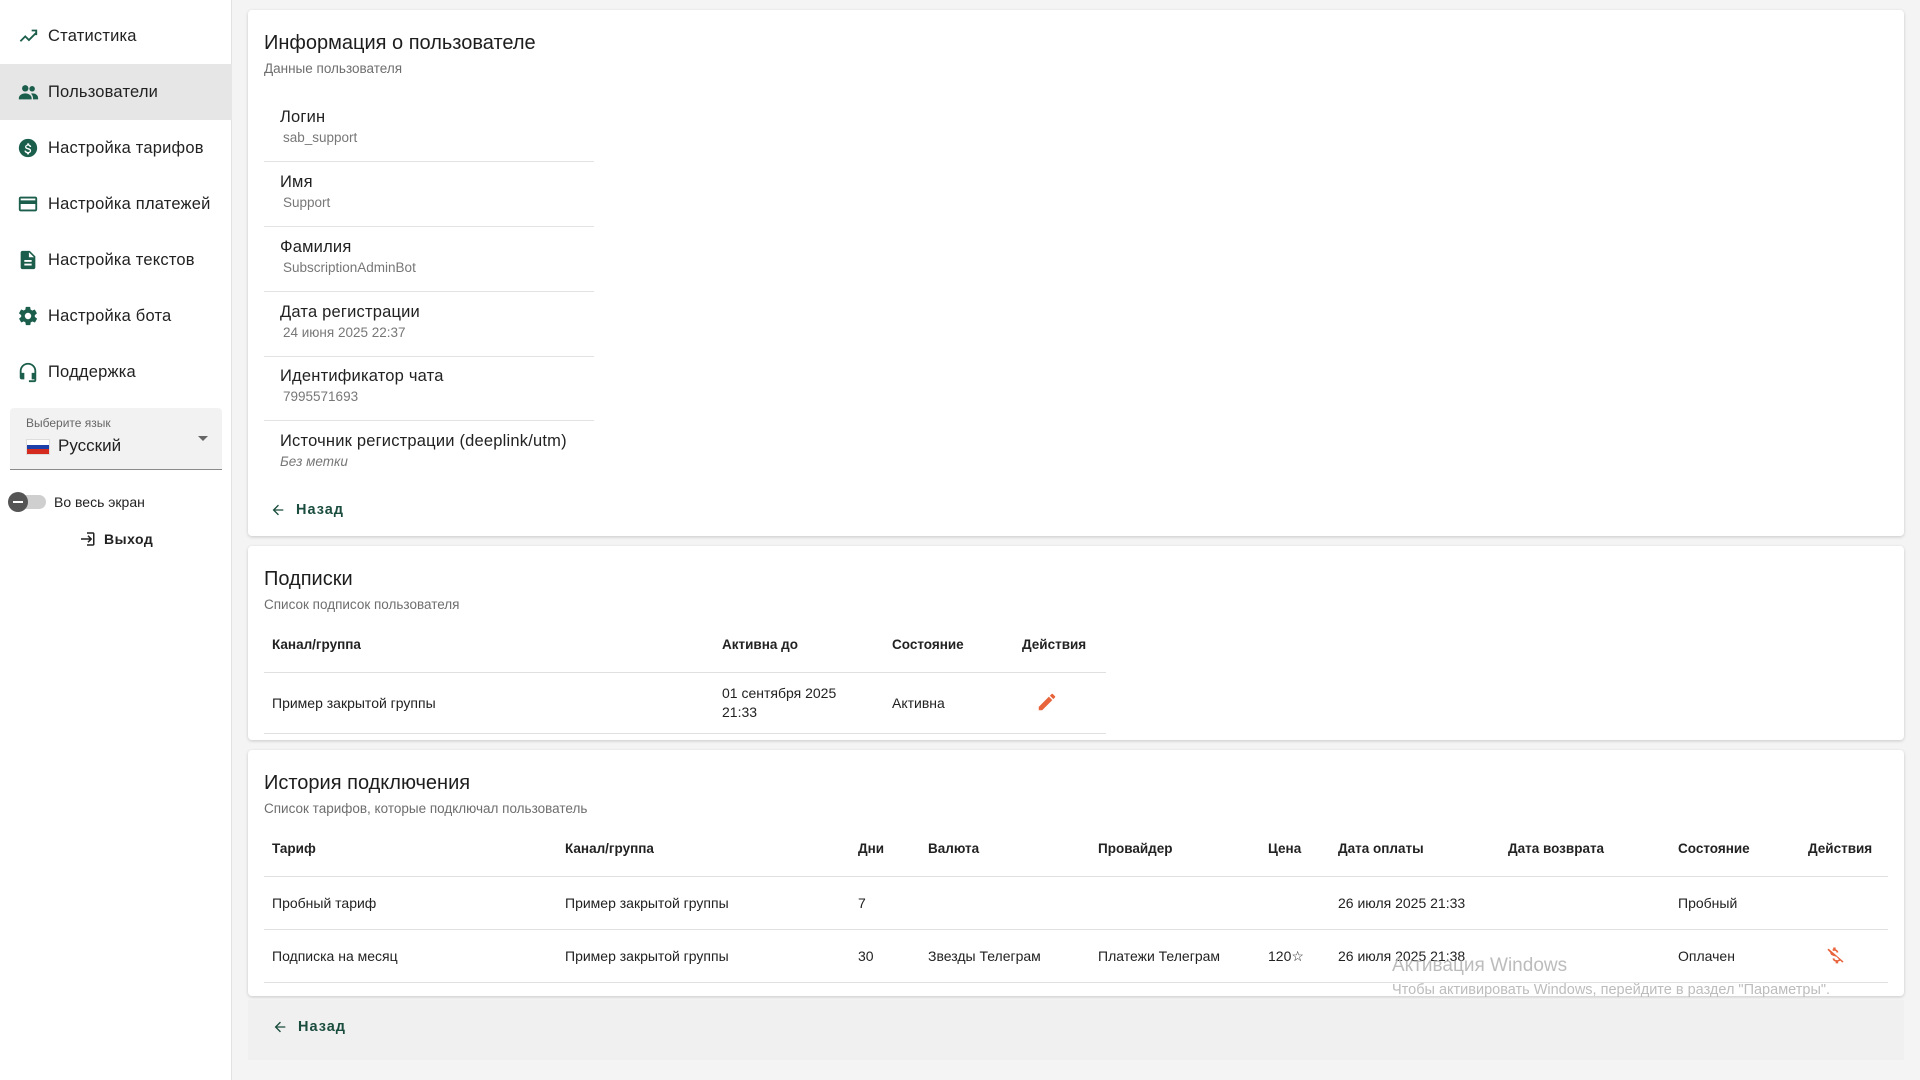 This screenshot has width=1920, height=1080. I want to click on cell-state: Пробный, so click(1735, 903).